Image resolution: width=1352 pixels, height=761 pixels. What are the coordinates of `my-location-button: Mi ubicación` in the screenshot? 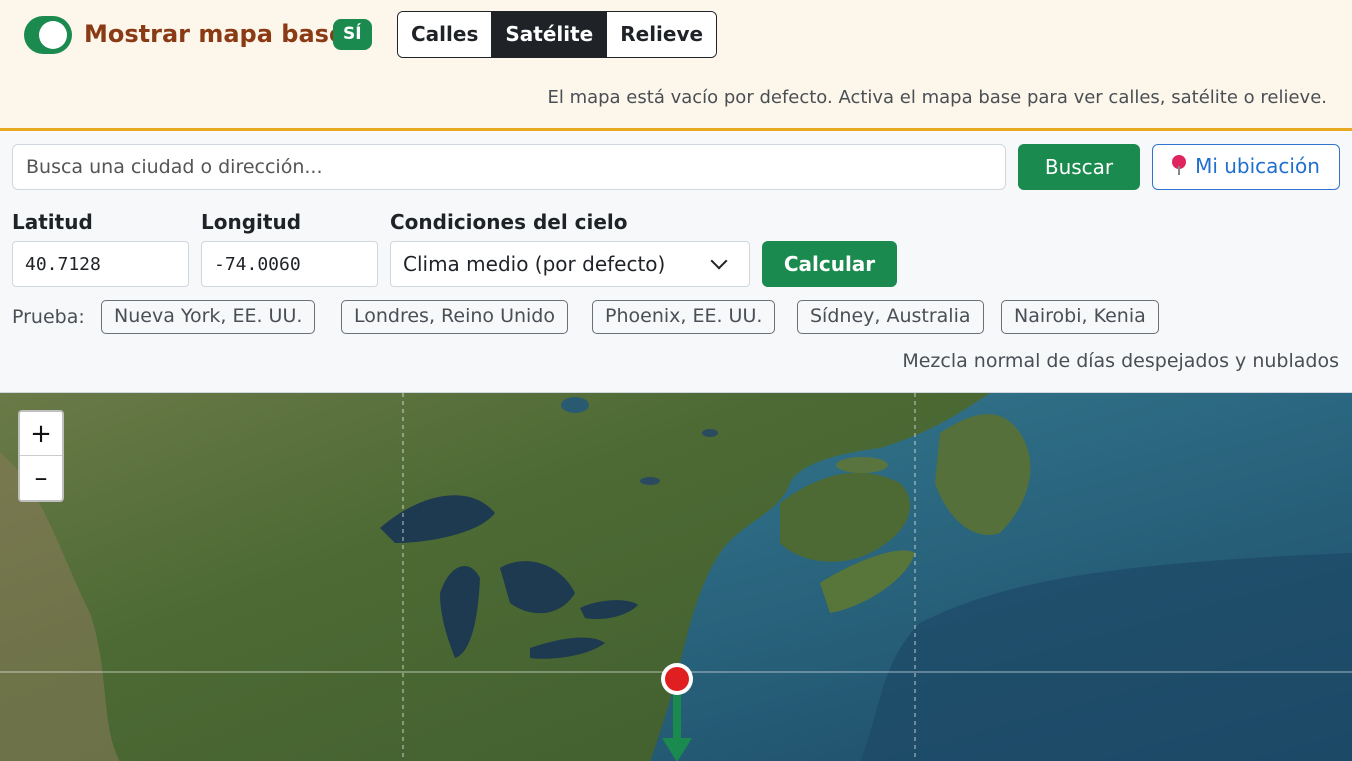 It's located at (1246, 167).